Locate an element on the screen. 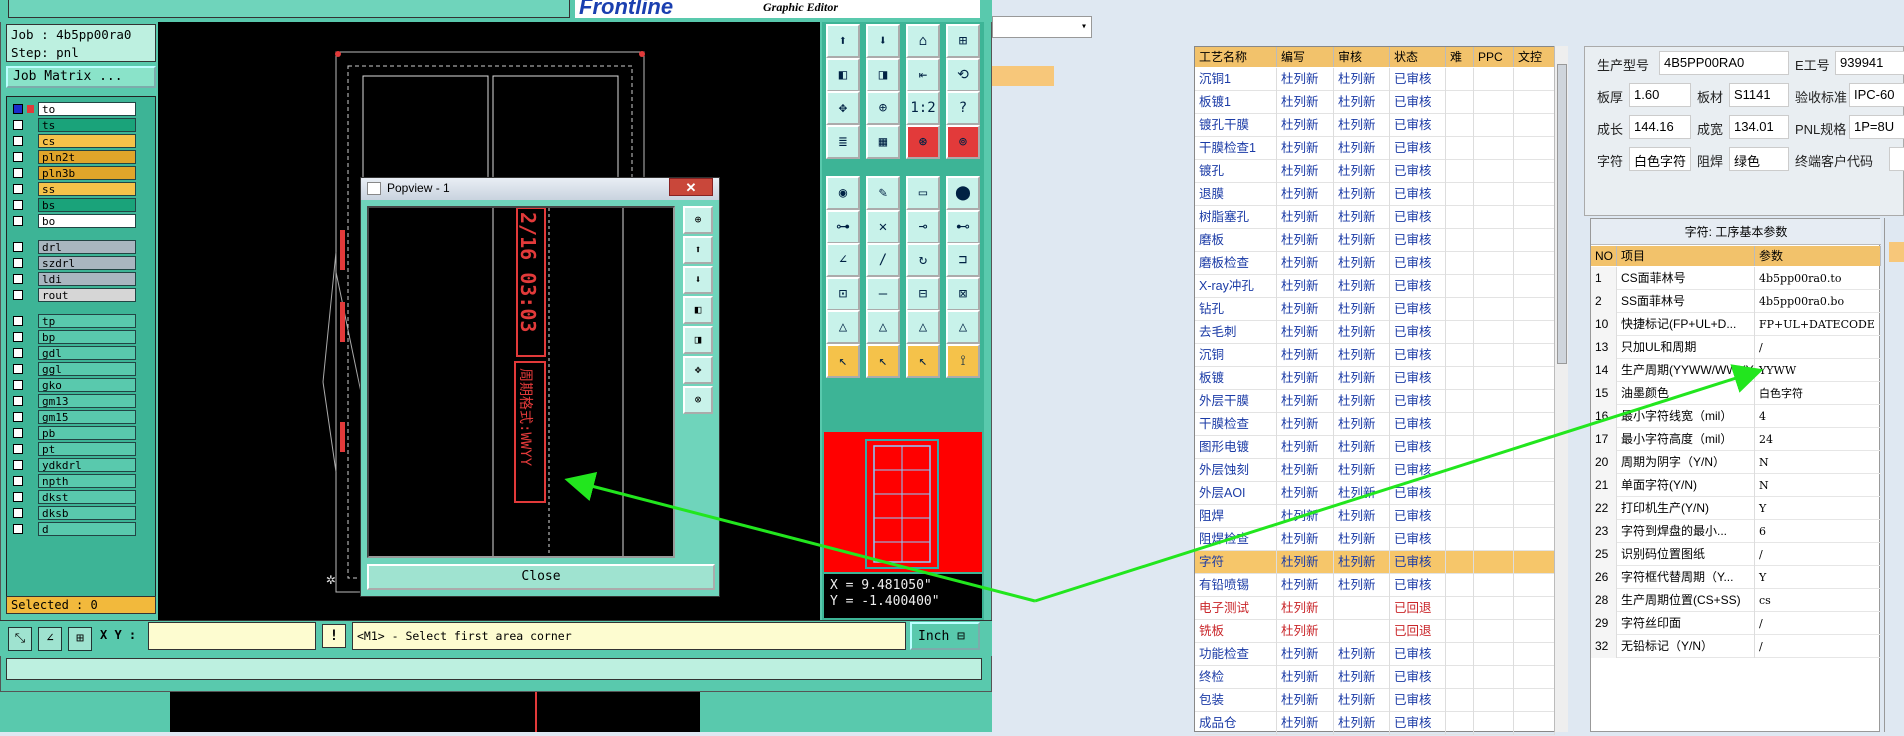  table-row: 板镀1 杜列新 杜列新 已审核 is located at coordinates (1375, 102).